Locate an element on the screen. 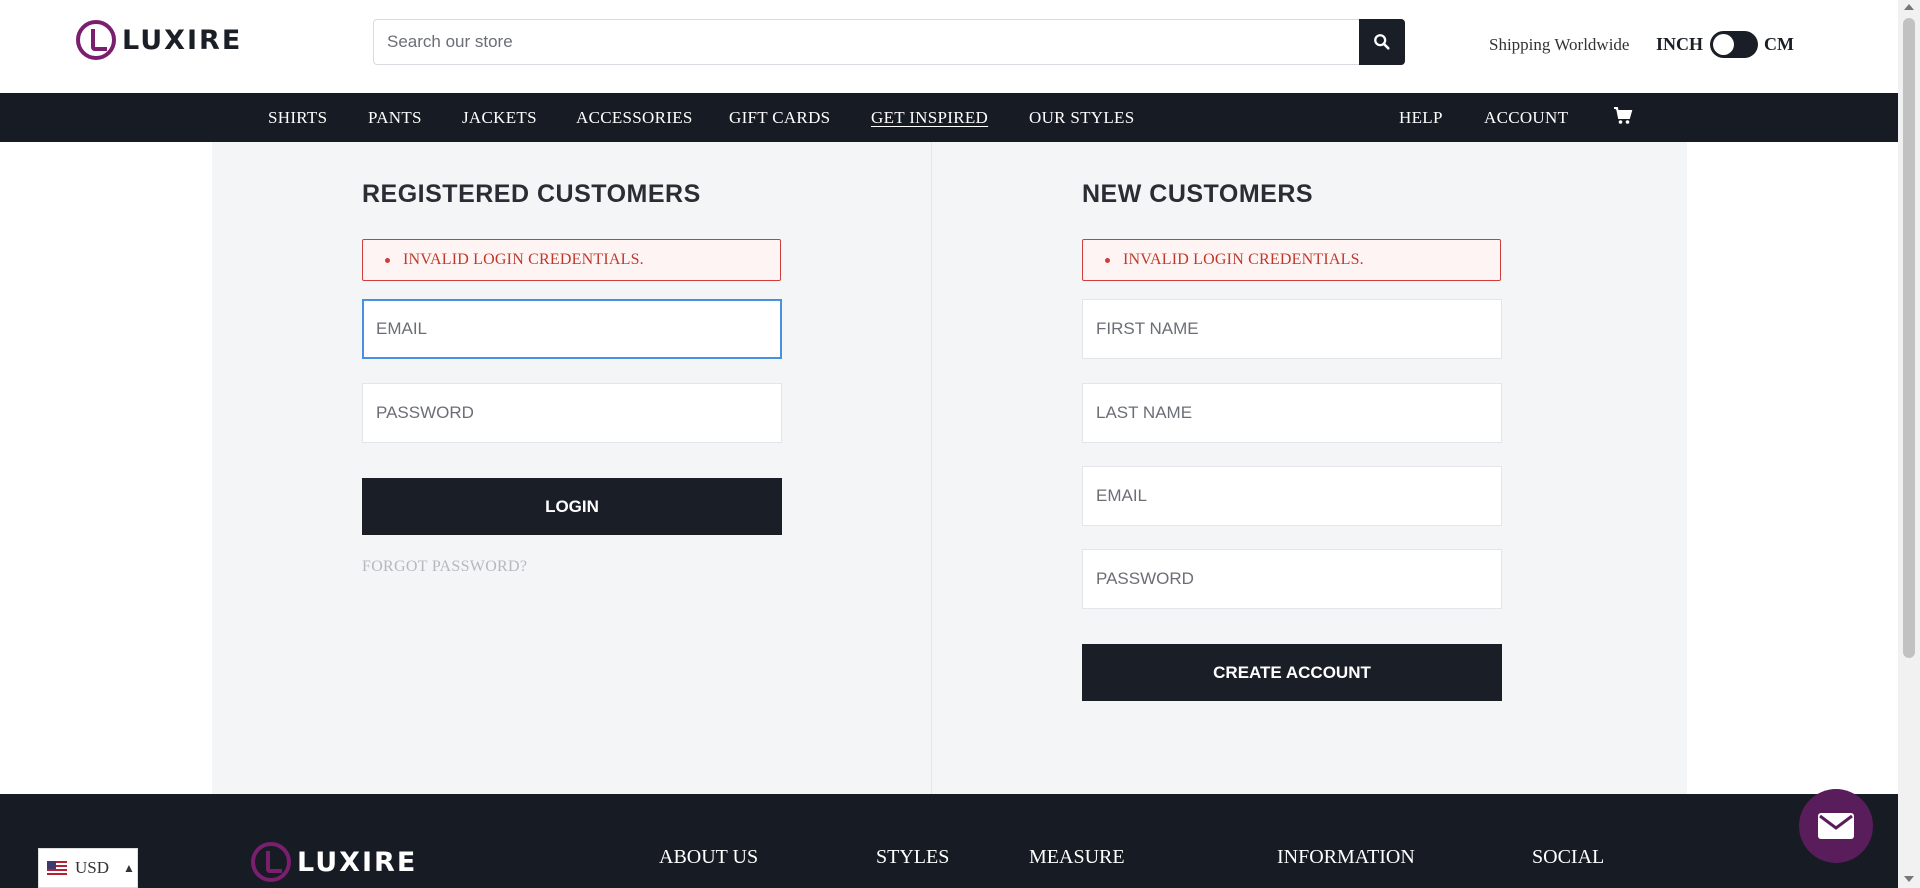  footer-logo: LUXIRE is located at coordinates (334, 862).